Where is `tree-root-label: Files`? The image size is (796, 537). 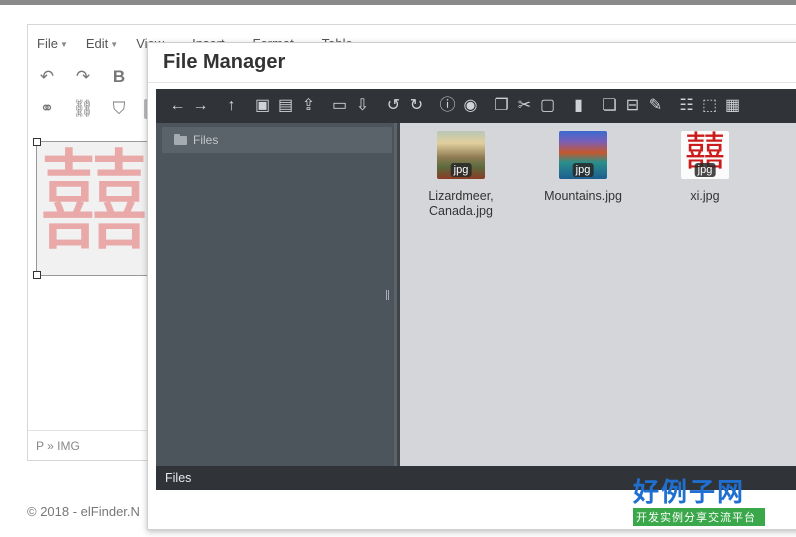
tree-root-label: Files is located at coordinates (206, 140).